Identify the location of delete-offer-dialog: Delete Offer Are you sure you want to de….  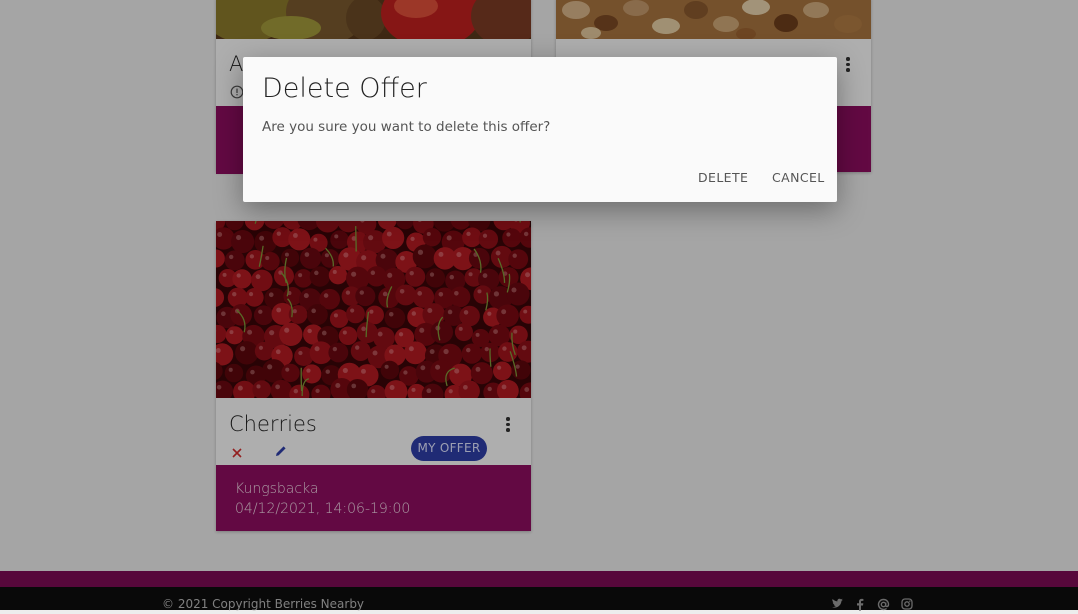
(540, 129).